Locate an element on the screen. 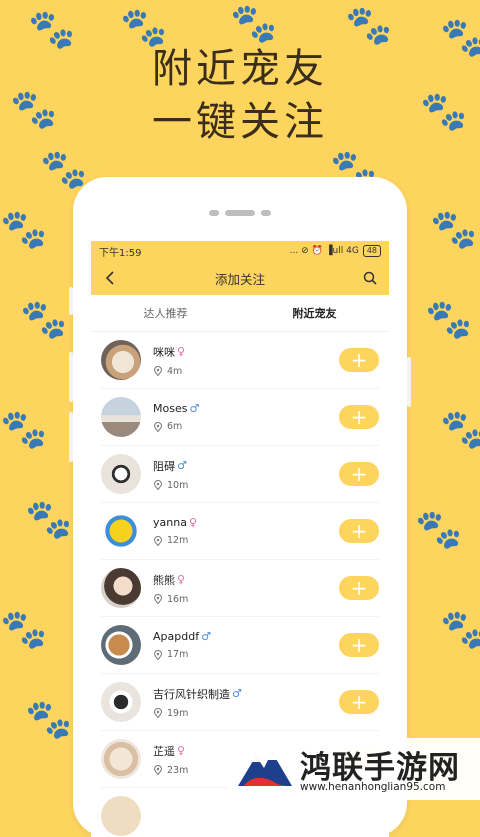 The height and width of the screenshot is (837, 480). list-item: 熊熊 ♀ 16m + is located at coordinates (240, 588).